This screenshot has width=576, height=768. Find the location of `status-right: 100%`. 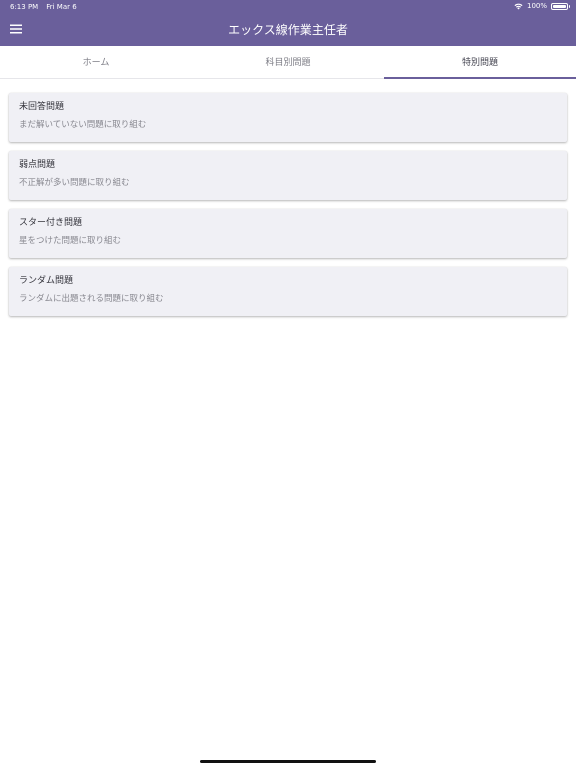

status-right: 100% is located at coordinates (542, 6).